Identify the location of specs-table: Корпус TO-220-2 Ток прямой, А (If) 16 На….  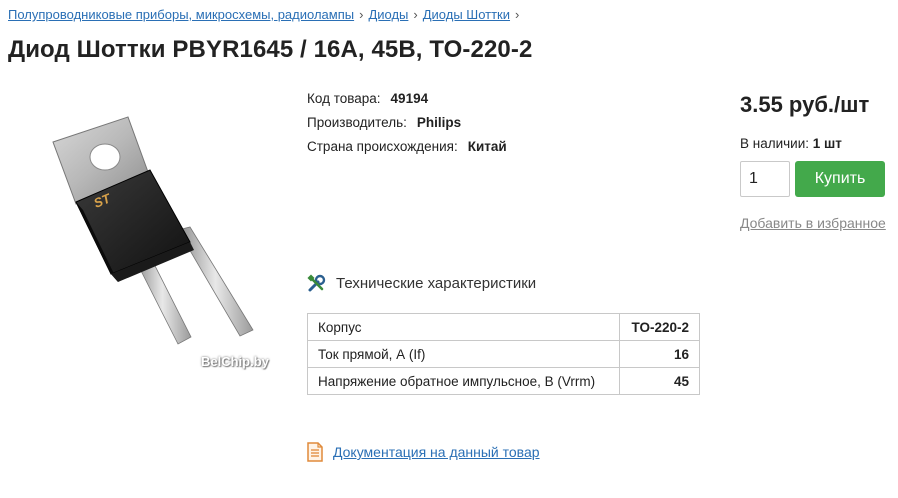
(503, 354).